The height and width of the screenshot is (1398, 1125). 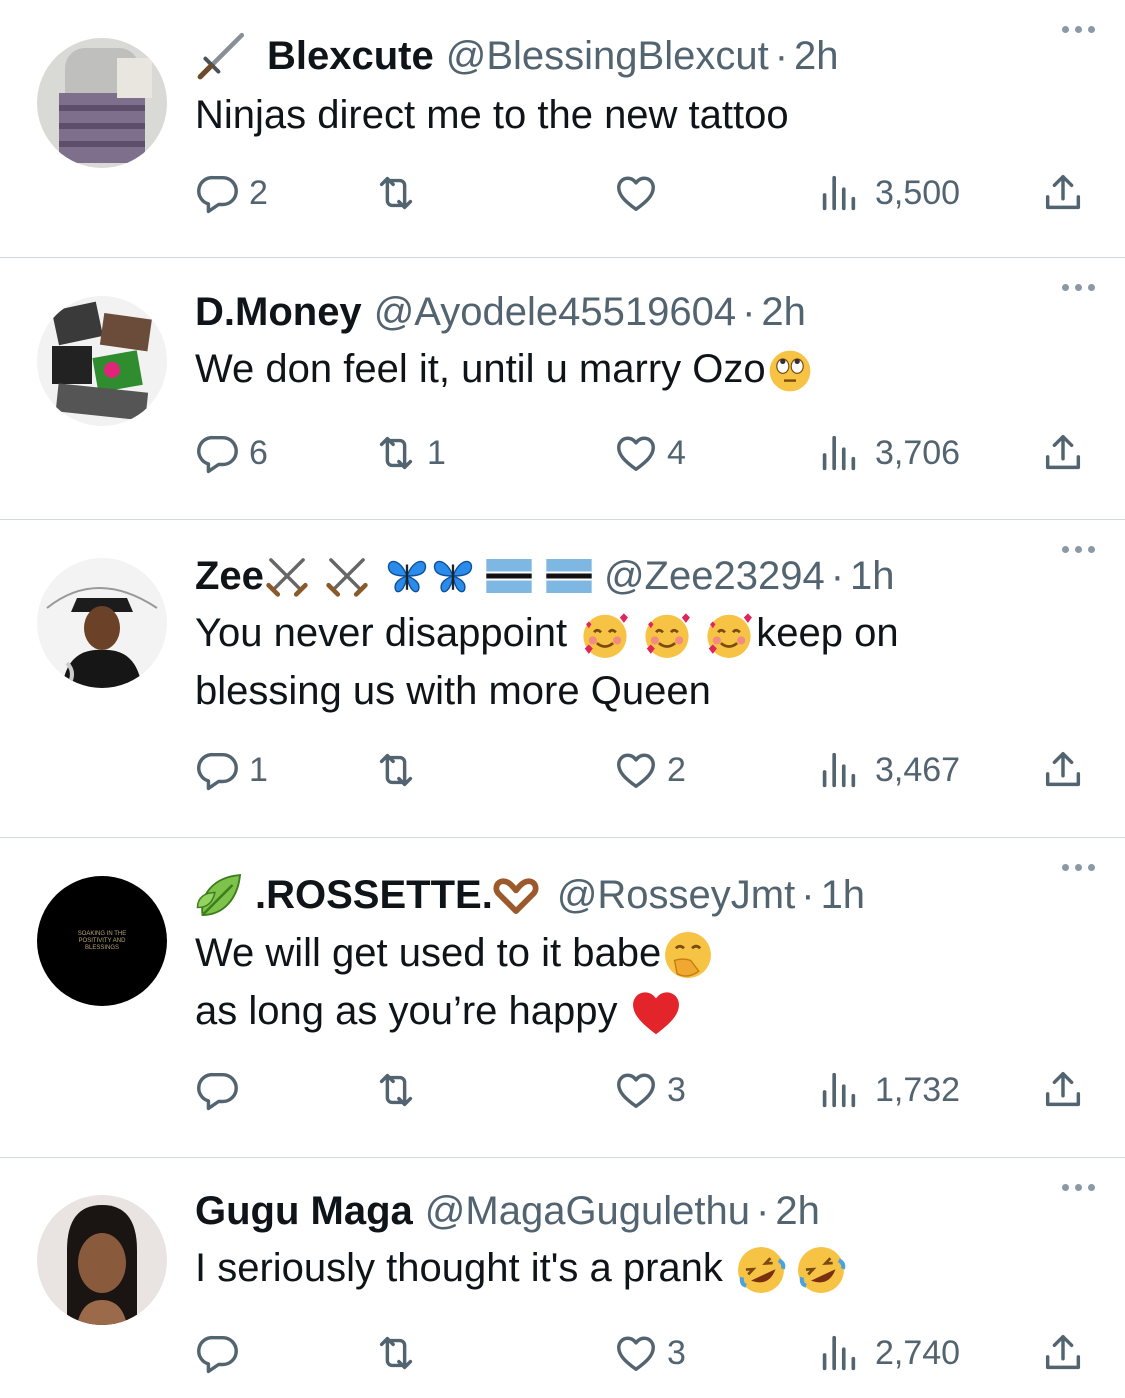 I want to click on action-bar: 6 1 4 3,706, so click(x=640, y=453).